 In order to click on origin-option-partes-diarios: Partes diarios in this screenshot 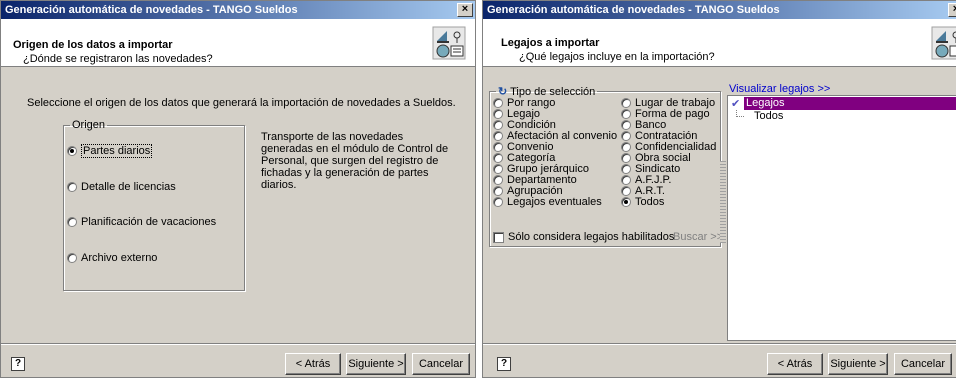, I will do `click(110, 151)`.